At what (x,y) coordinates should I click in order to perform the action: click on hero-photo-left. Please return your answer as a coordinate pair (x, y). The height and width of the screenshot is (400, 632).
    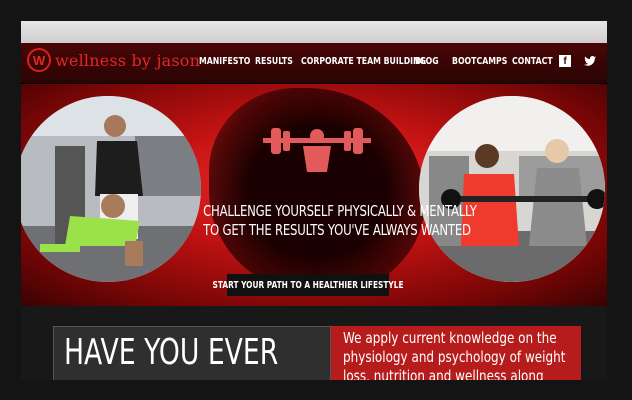
    Looking at the image, I should click on (111, 189).